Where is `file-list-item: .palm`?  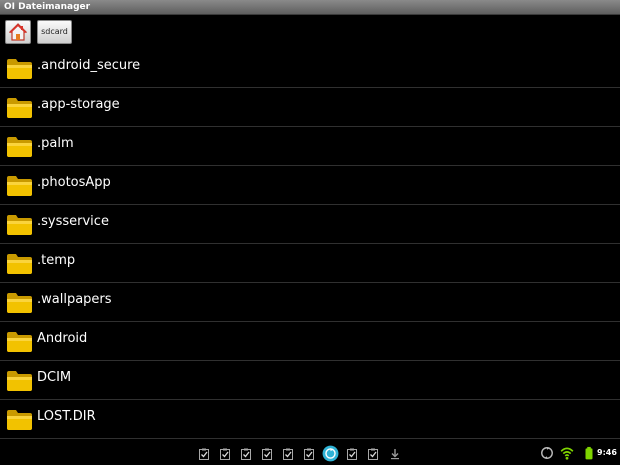
file-list-item: .palm is located at coordinates (310, 146).